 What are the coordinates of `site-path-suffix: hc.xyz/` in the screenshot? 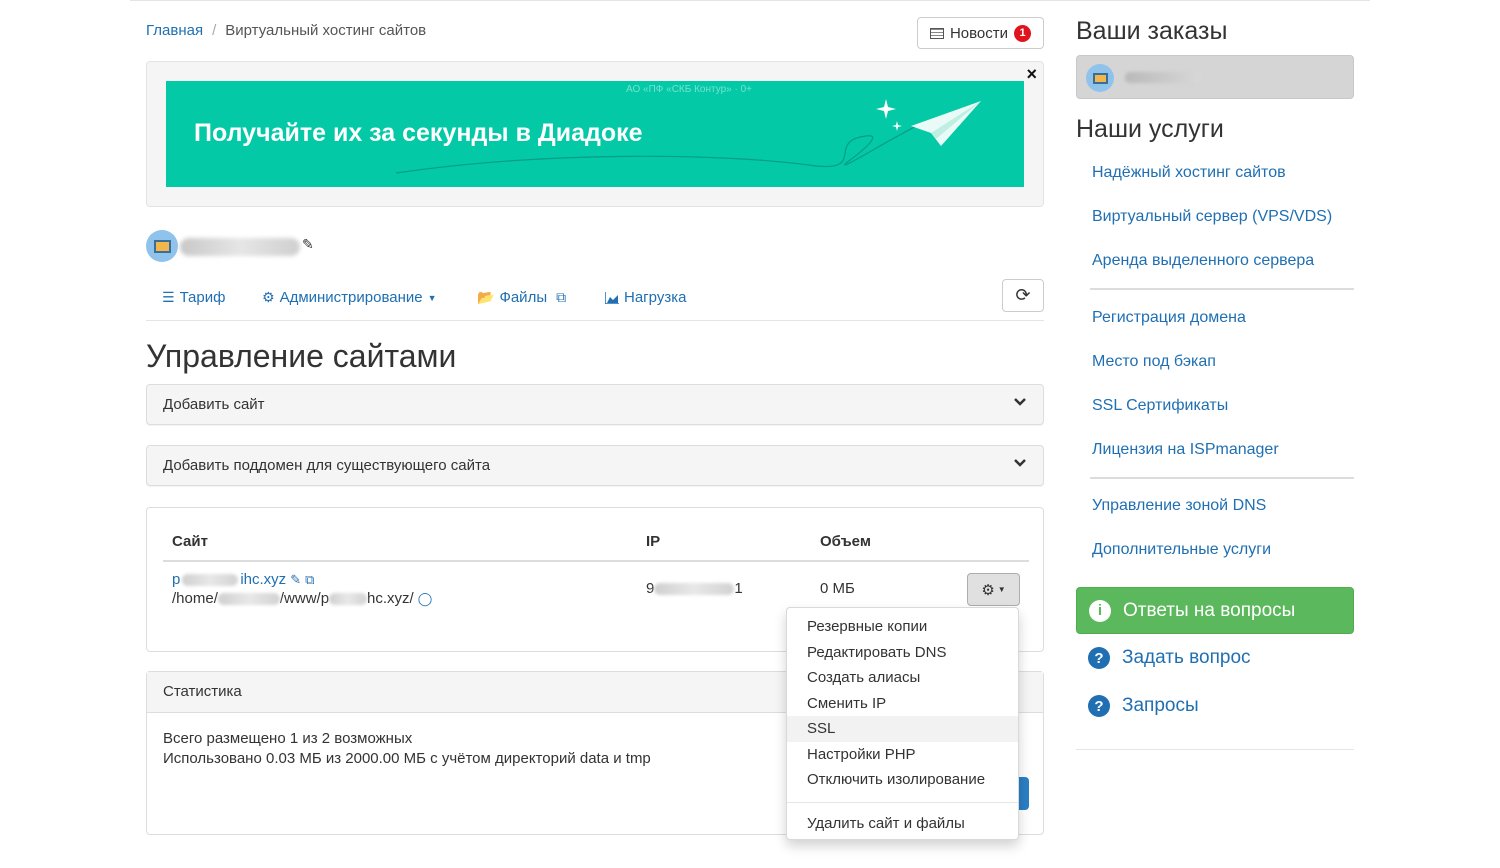 It's located at (390, 598).